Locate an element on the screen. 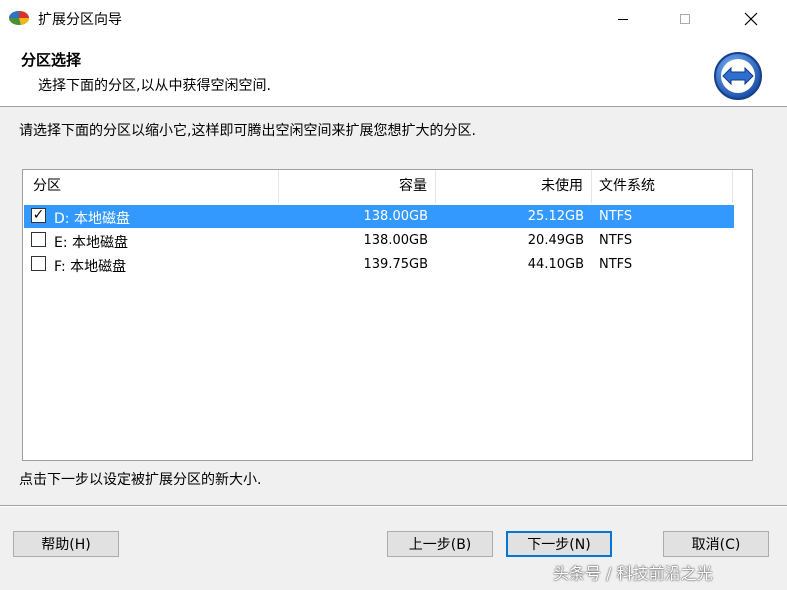 This screenshot has height=590, width=787. column-header-partition: 分区 is located at coordinates (151, 186).